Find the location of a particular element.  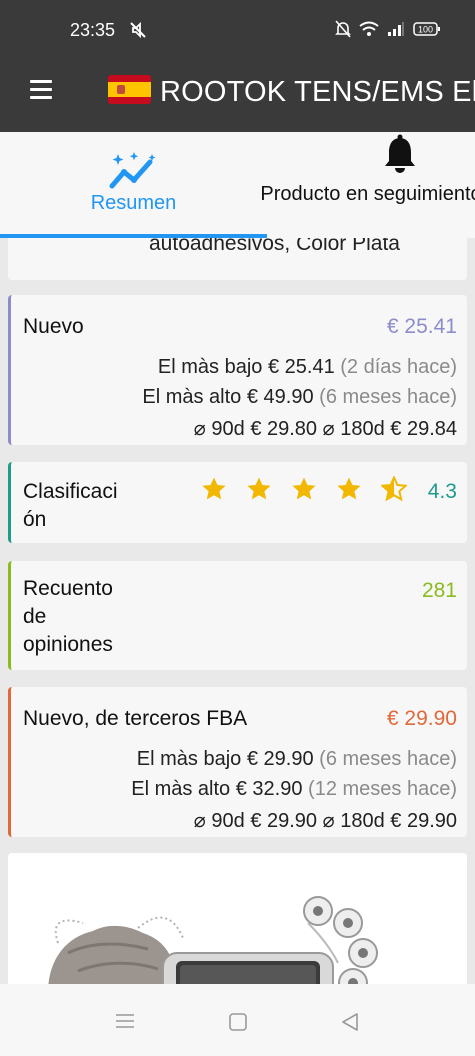

battery-icon: 100 is located at coordinates (426, 29).